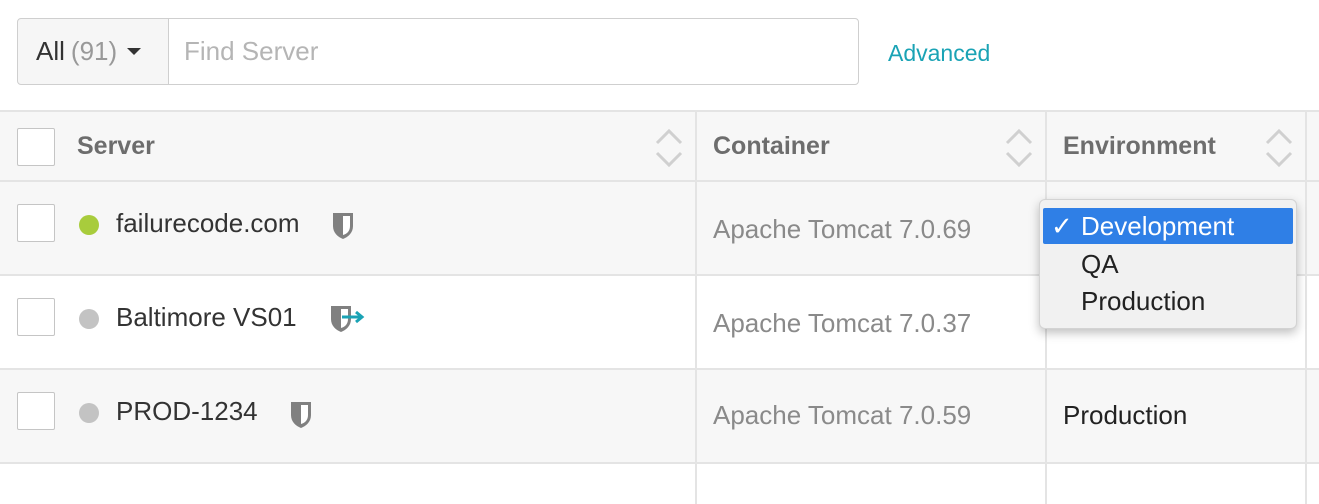  What do you see at coordinates (346, 319) in the screenshot?
I see `shield-arrow-icon` at bounding box center [346, 319].